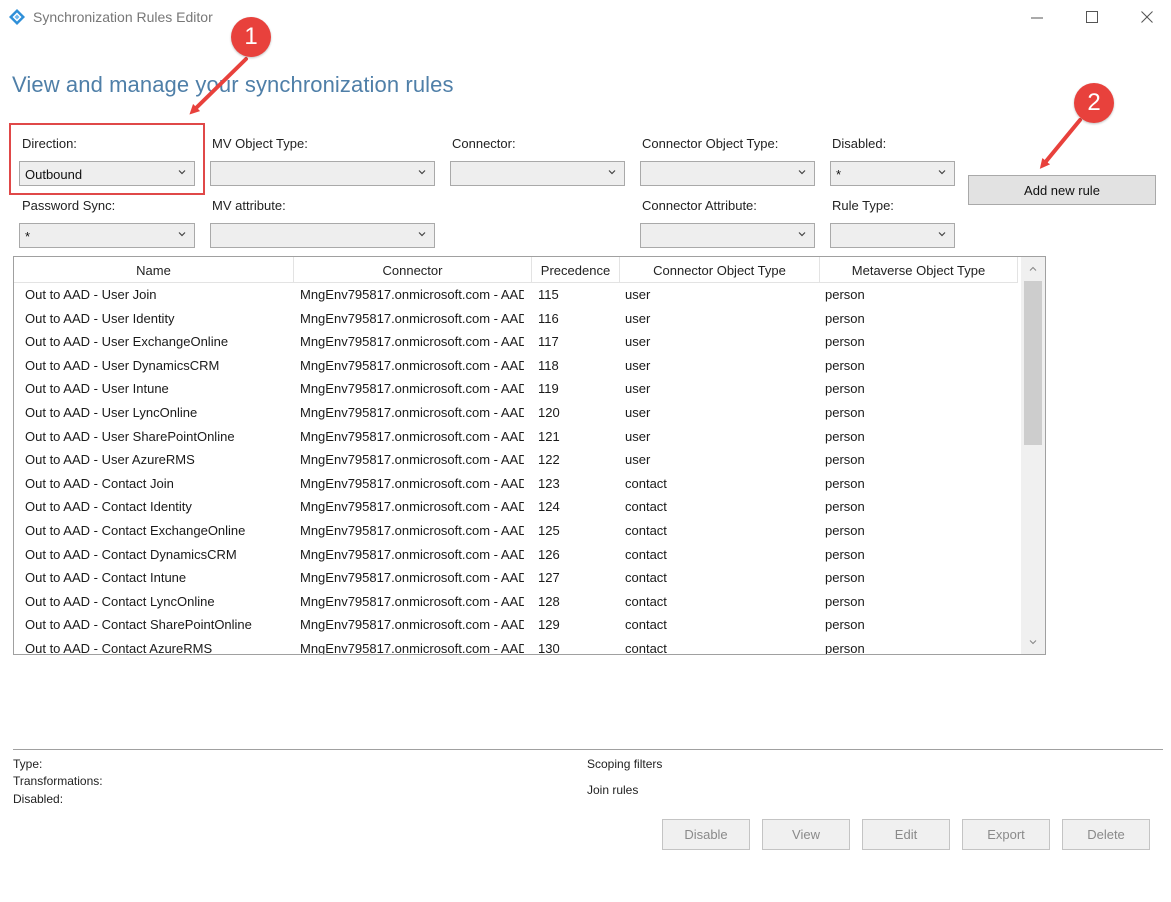 This screenshot has width=1171, height=902. What do you see at coordinates (127, 342) in the screenshot?
I see `cell-name: Out to AAD - User ExchangeOnline` at bounding box center [127, 342].